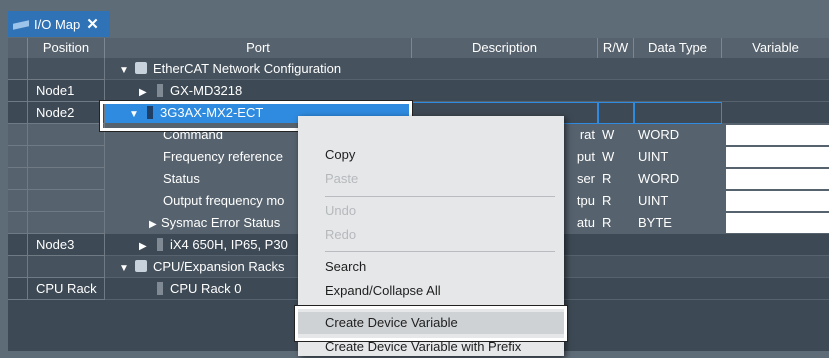  What do you see at coordinates (126, 69) in the screenshot?
I see `expand-icon: ▼` at bounding box center [126, 69].